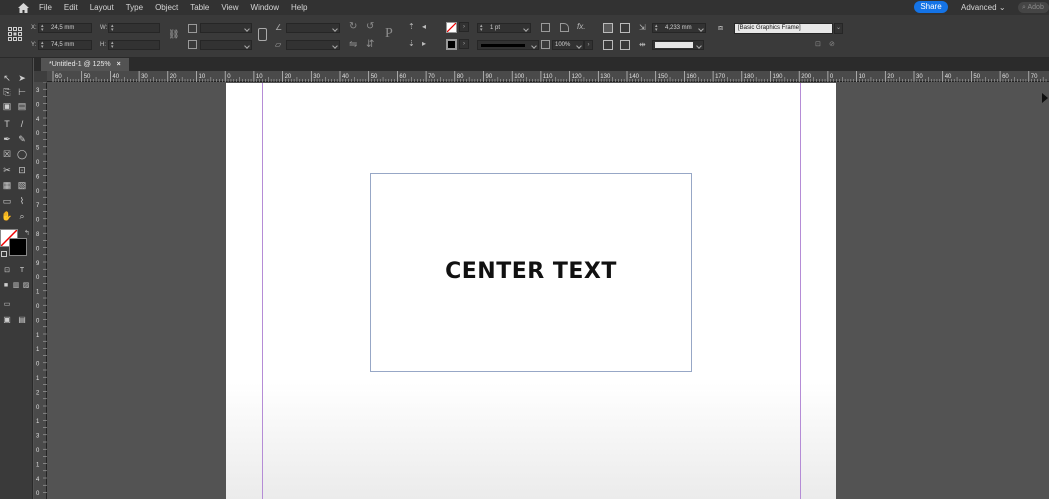 The width and height of the screenshot is (1049, 499). What do you see at coordinates (38, 120) in the screenshot?
I see `ruler-label: 4` at bounding box center [38, 120].